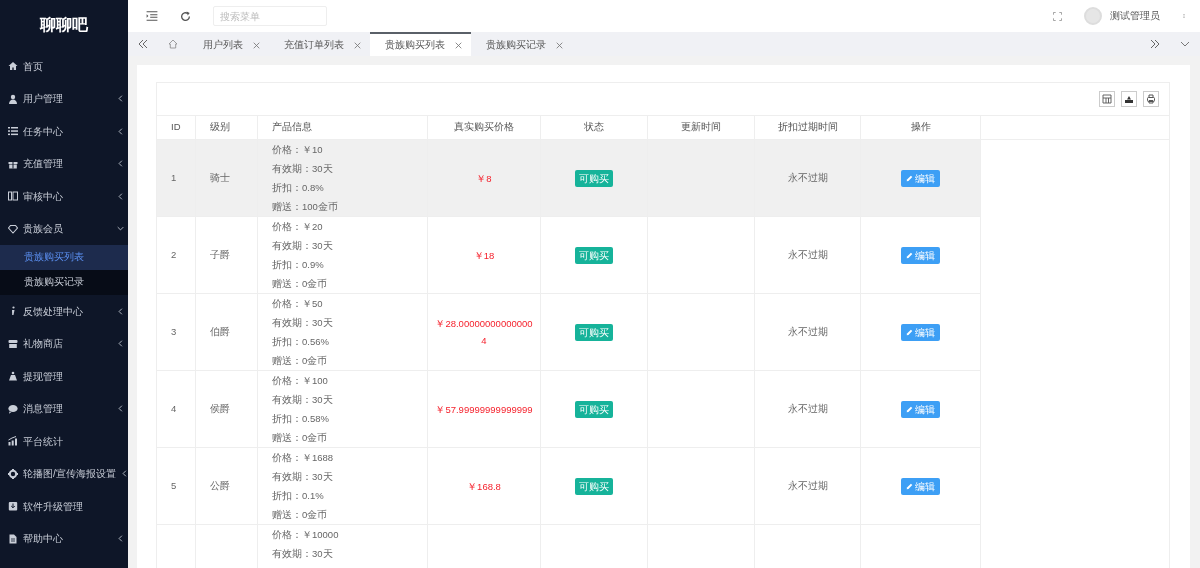 This screenshot has width=1200, height=568. I want to click on gear-icon, so click(13, 473).